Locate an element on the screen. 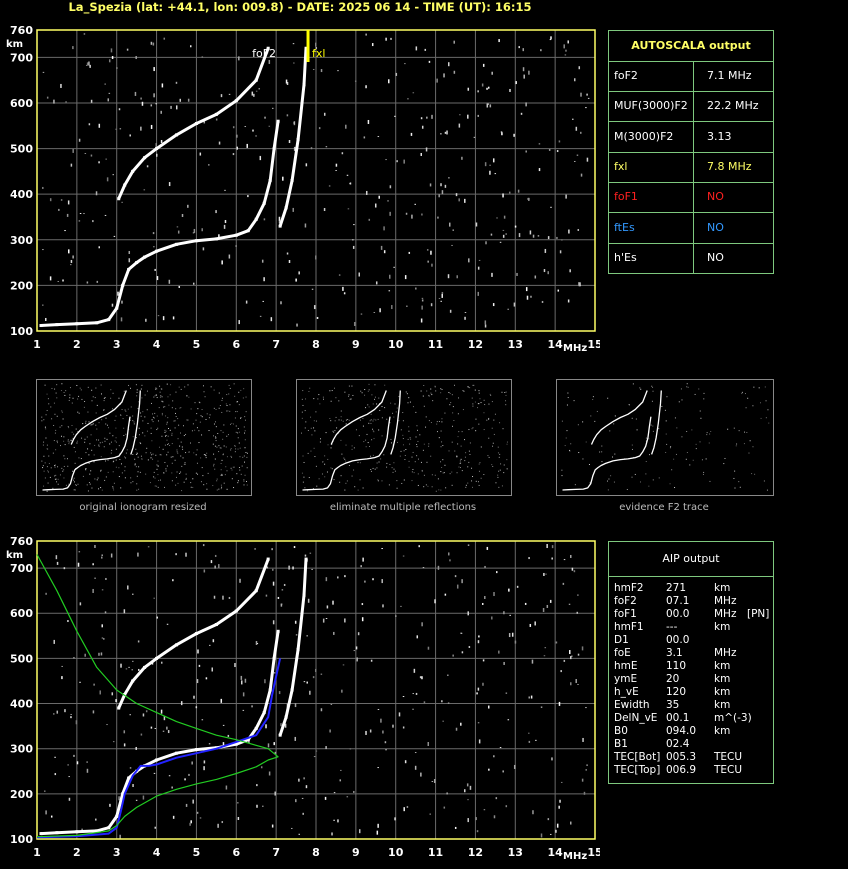 The height and width of the screenshot is (869, 848). autoscala-label-fxl: fxl is located at coordinates (621, 166).